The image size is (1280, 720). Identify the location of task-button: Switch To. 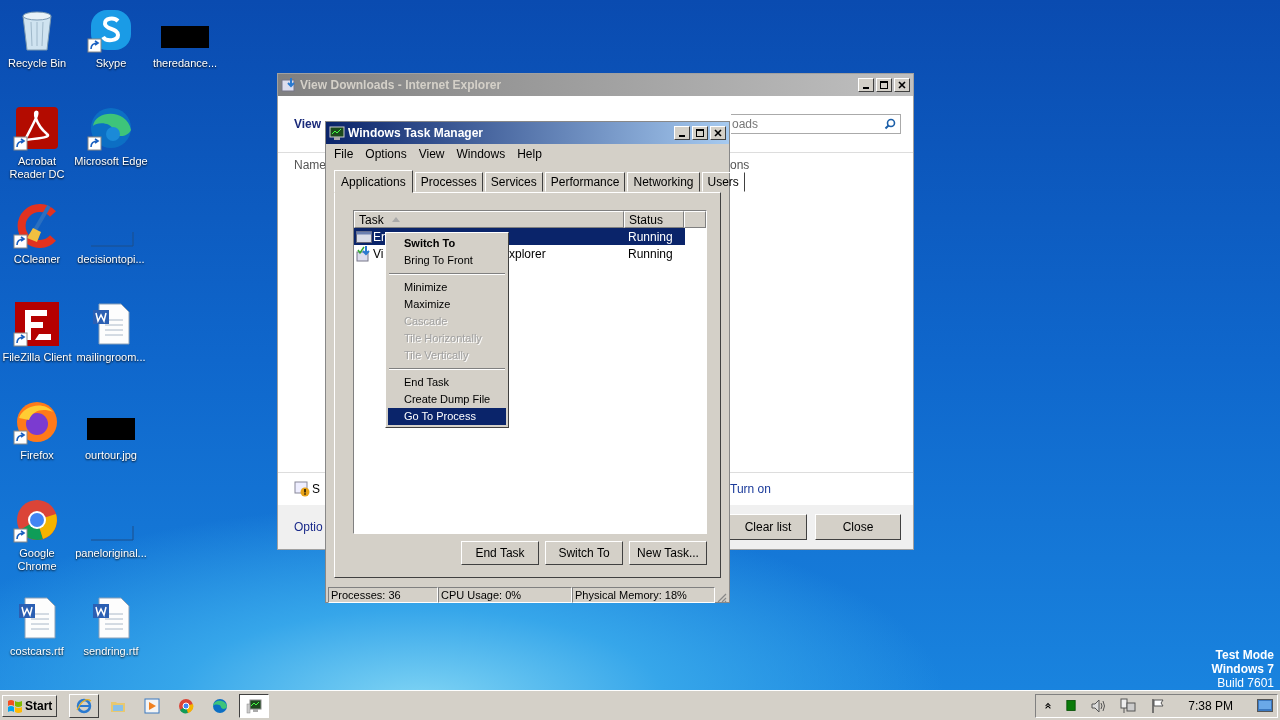
(584, 553).